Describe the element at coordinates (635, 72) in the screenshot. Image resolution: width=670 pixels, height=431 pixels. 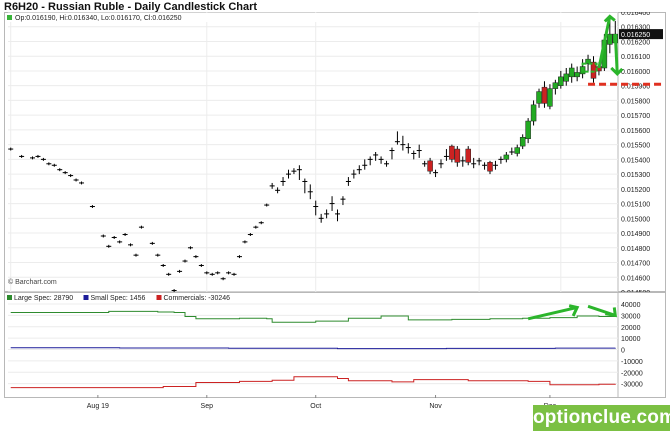
I see `price-tick-label: 0.016000` at that location.